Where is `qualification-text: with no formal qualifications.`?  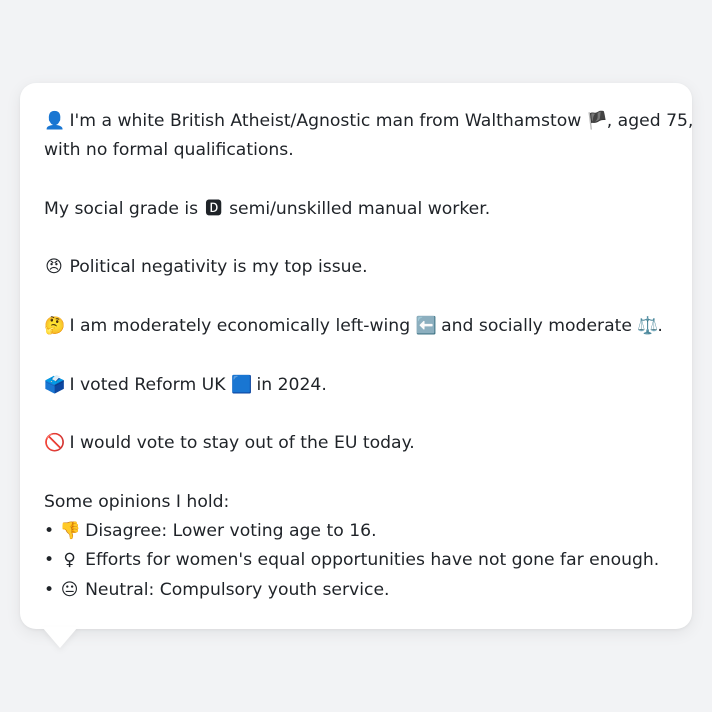 qualification-text: with no formal qualifications. is located at coordinates (169, 150).